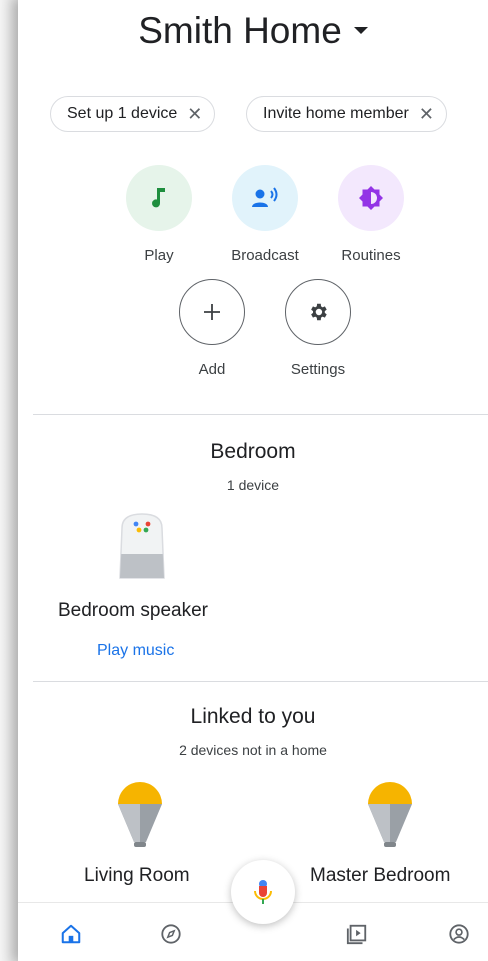 This screenshot has height=961, width=488. Describe the element at coordinates (265, 255) in the screenshot. I see `action-label: Broadcast` at that location.